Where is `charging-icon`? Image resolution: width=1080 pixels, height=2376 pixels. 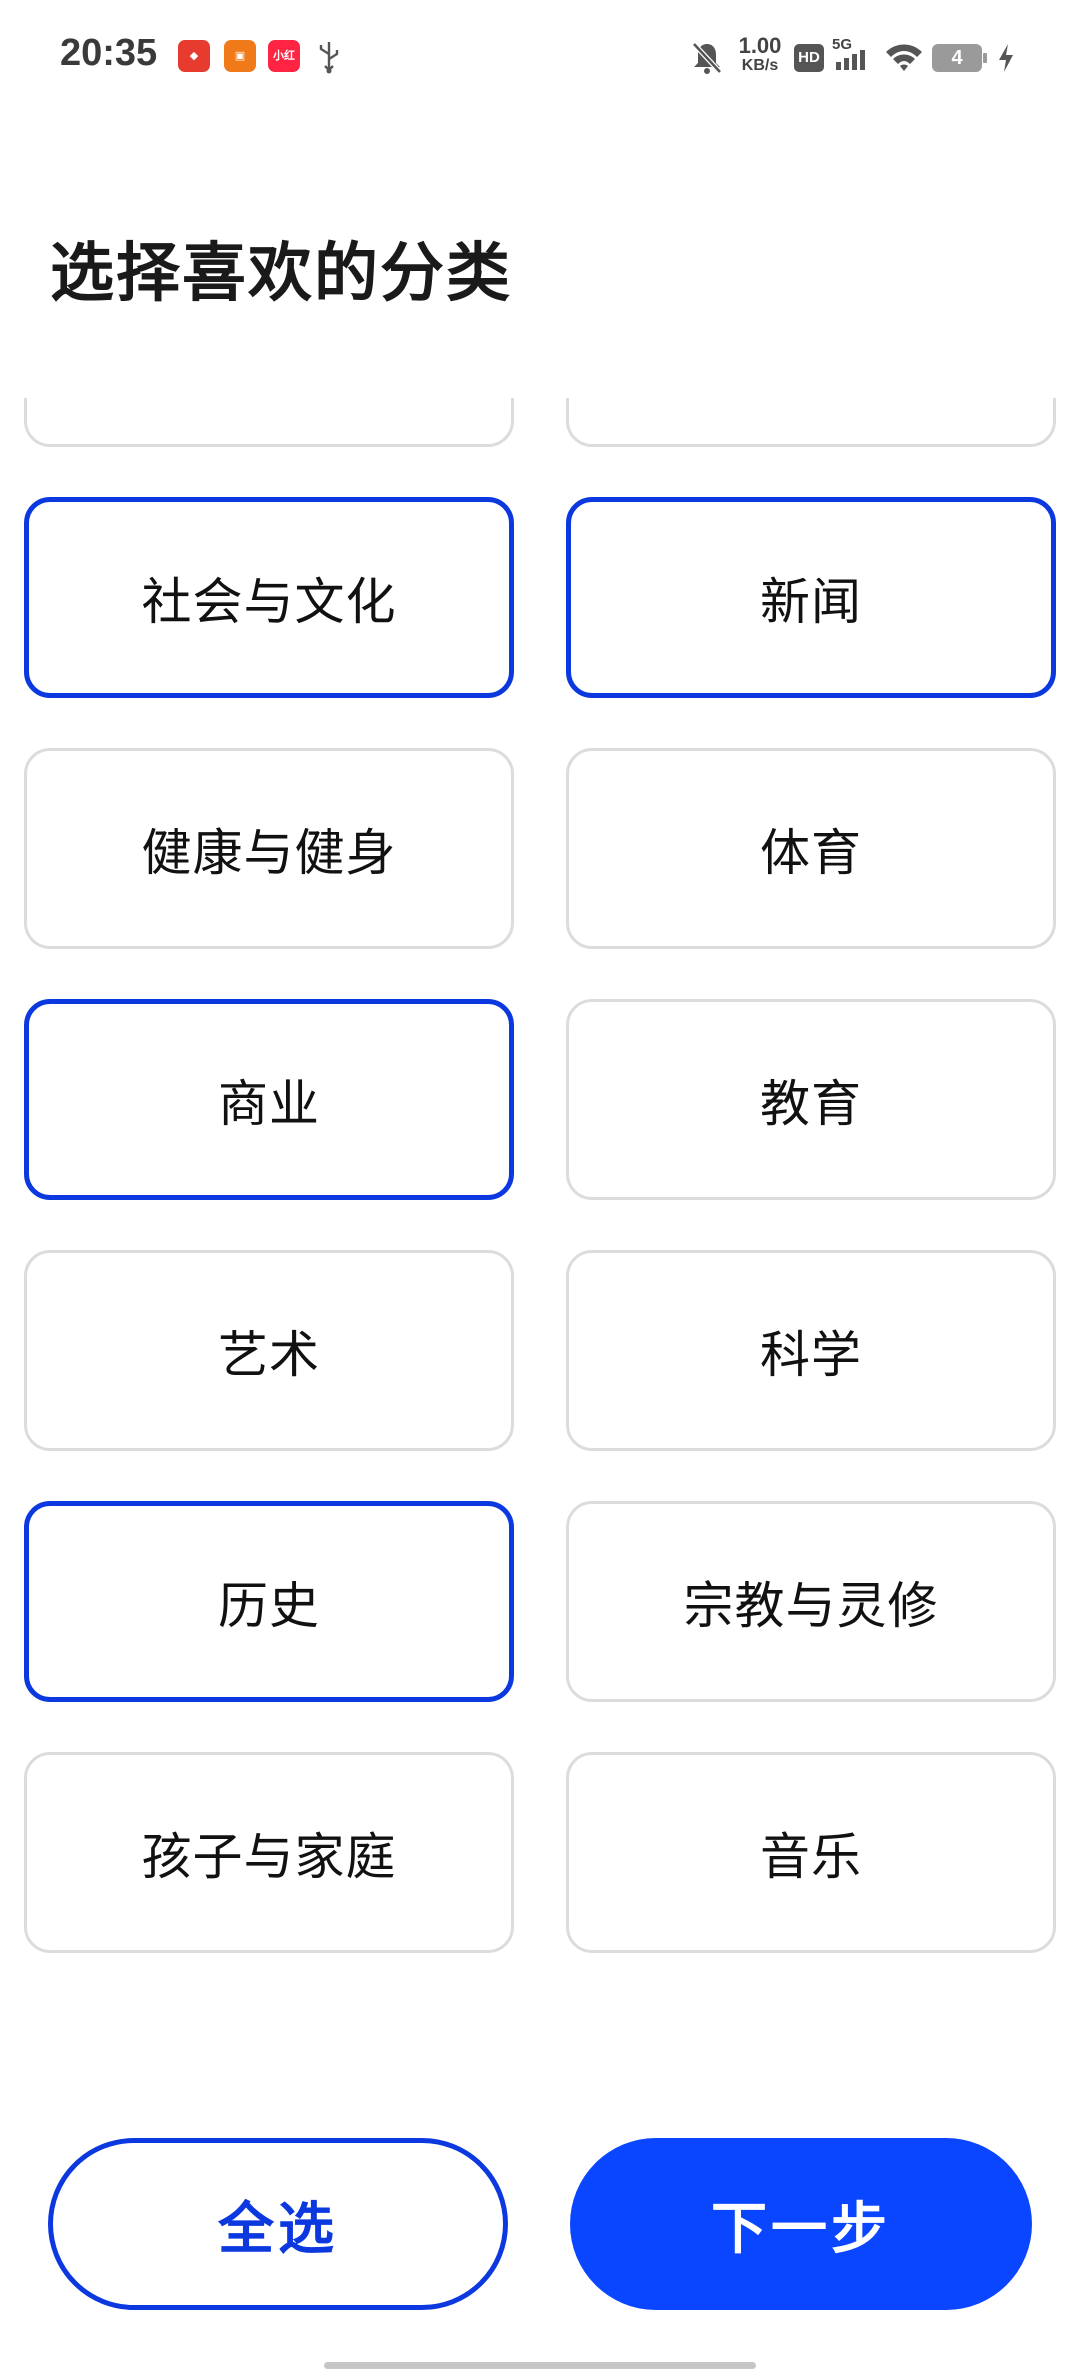 charging-icon is located at coordinates (1006, 58).